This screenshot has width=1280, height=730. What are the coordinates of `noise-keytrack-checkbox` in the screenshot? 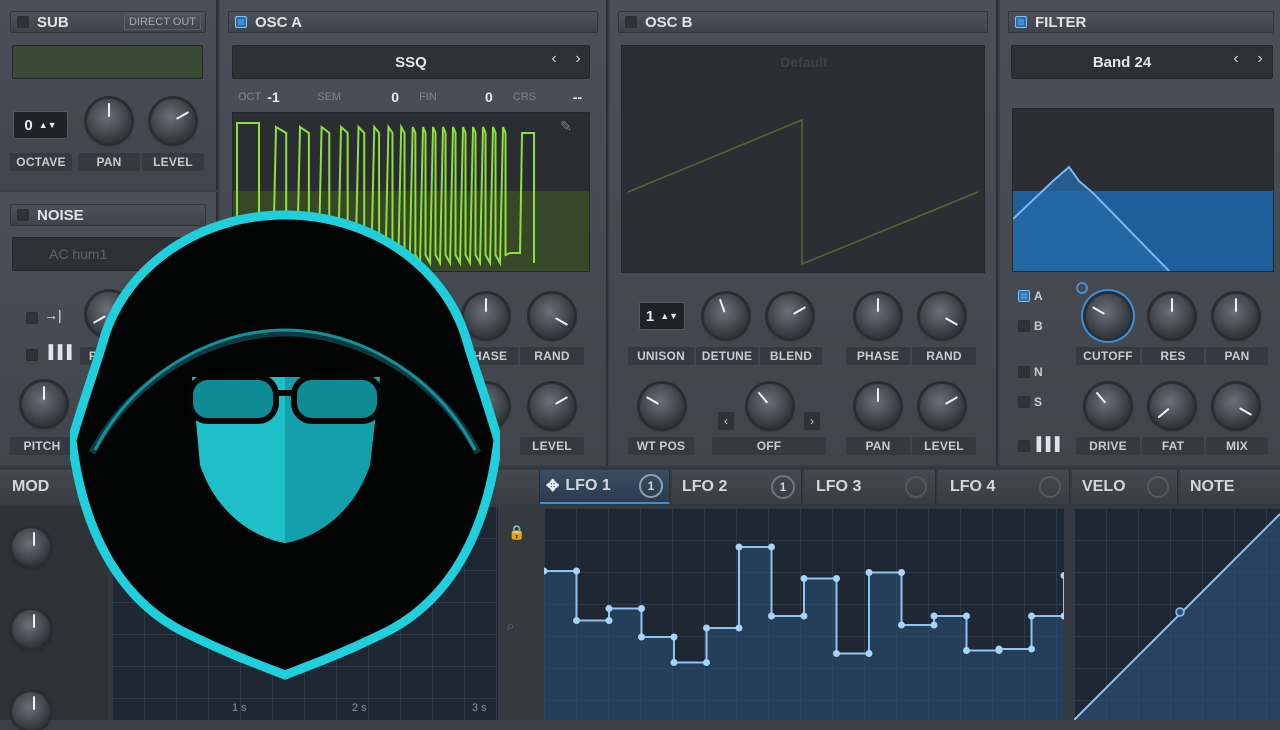 It's located at (32, 318).